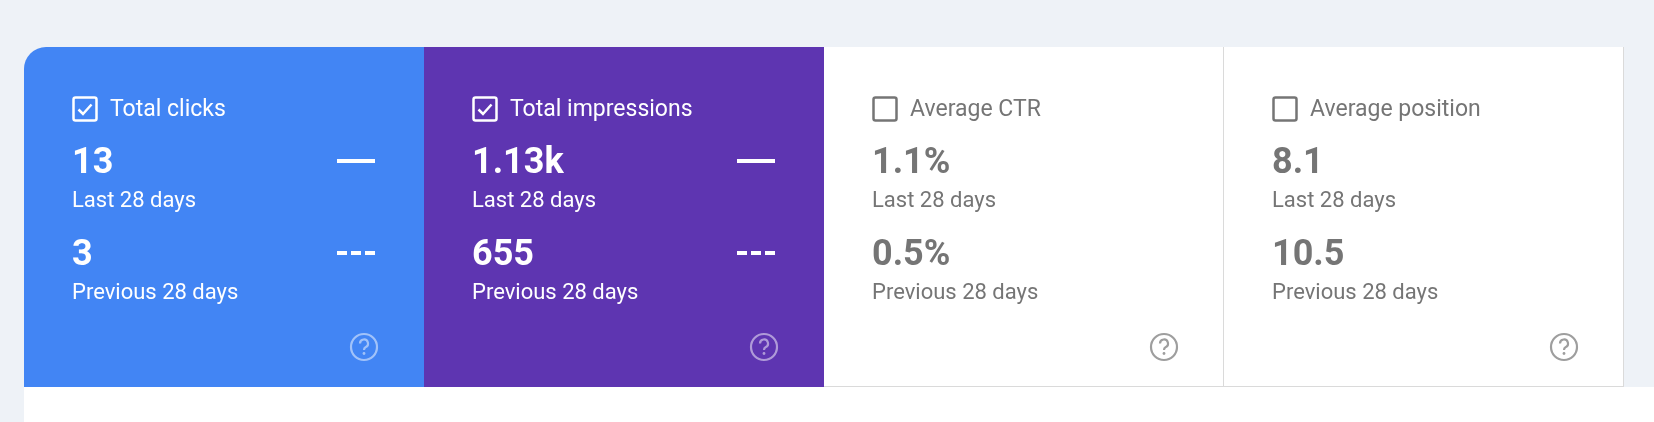 Image resolution: width=1654 pixels, height=422 pixels. What do you see at coordinates (1308, 253) in the screenshot?
I see `metric-value: 10.5` at bounding box center [1308, 253].